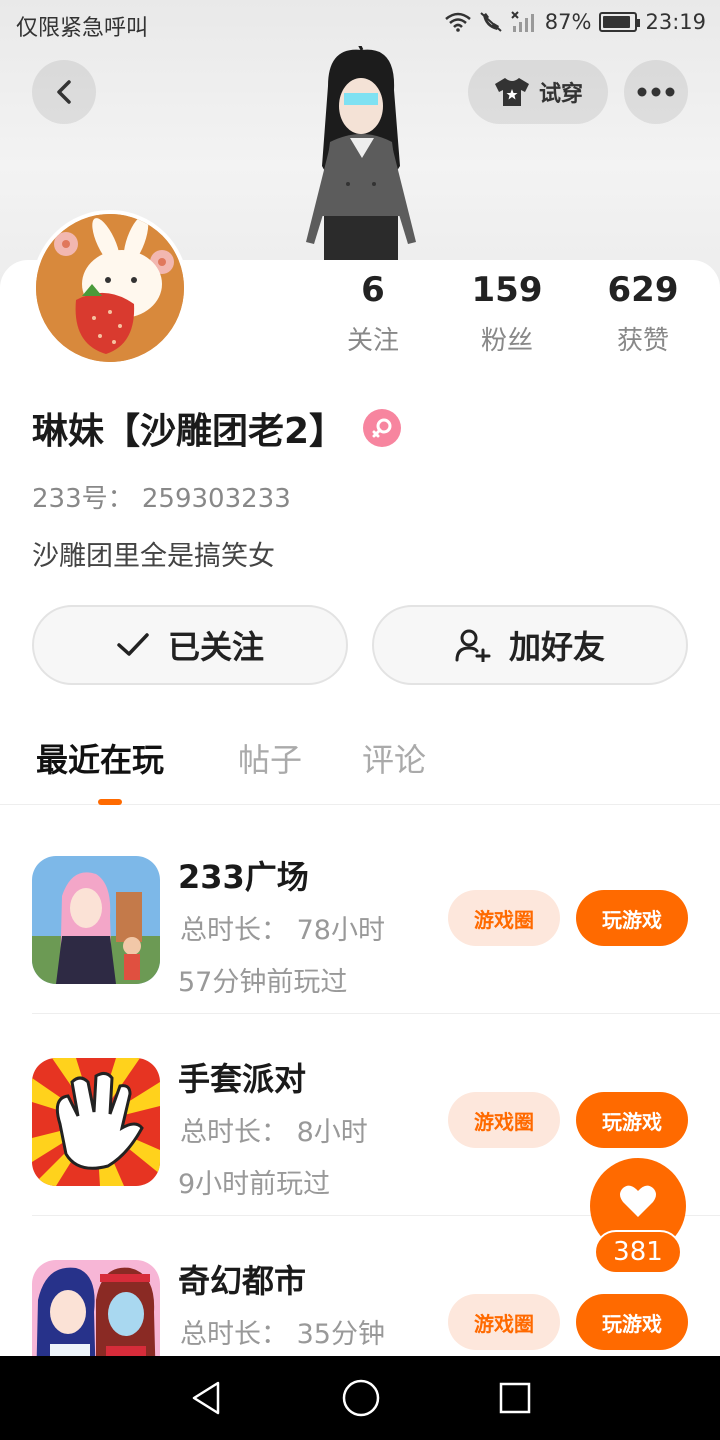 Image resolution: width=720 pixels, height=1440 pixels. What do you see at coordinates (473, 645) in the screenshot?
I see `add-user-icon` at bounding box center [473, 645].